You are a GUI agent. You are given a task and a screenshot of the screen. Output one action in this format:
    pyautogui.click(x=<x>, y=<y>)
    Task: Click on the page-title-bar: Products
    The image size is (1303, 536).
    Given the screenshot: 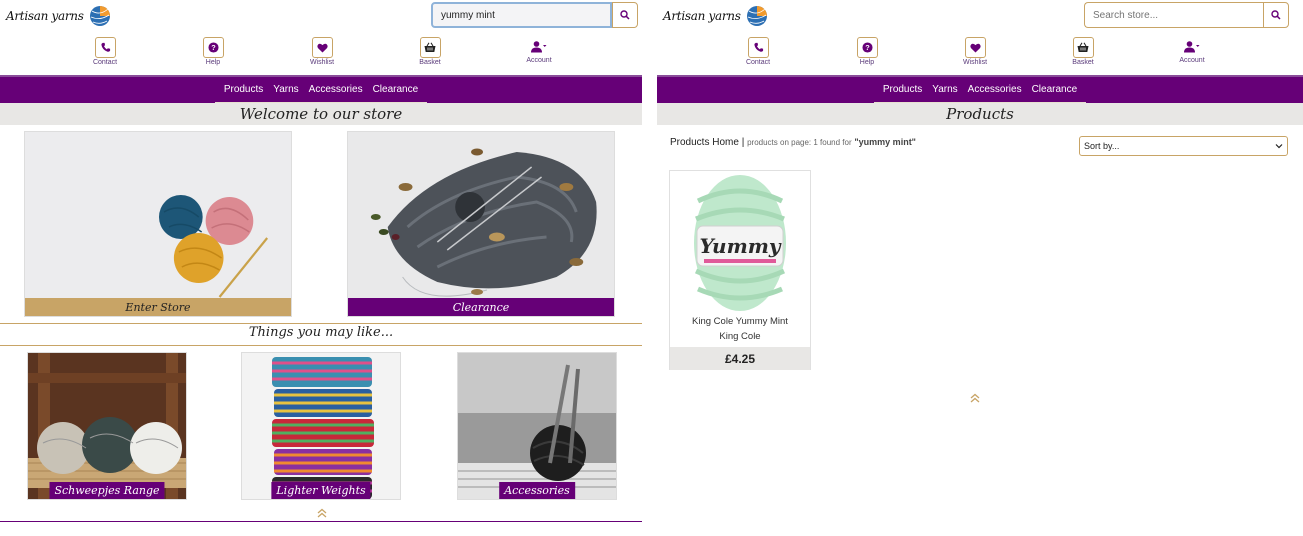 What is the action you would take?
    pyautogui.click(x=980, y=114)
    